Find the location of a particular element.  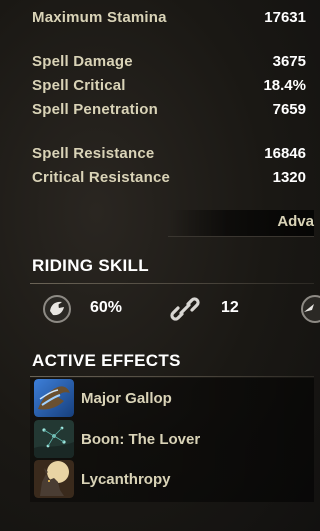

effect-boon-the-lover: Boon: The Lover is located at coordinates (174, 439).